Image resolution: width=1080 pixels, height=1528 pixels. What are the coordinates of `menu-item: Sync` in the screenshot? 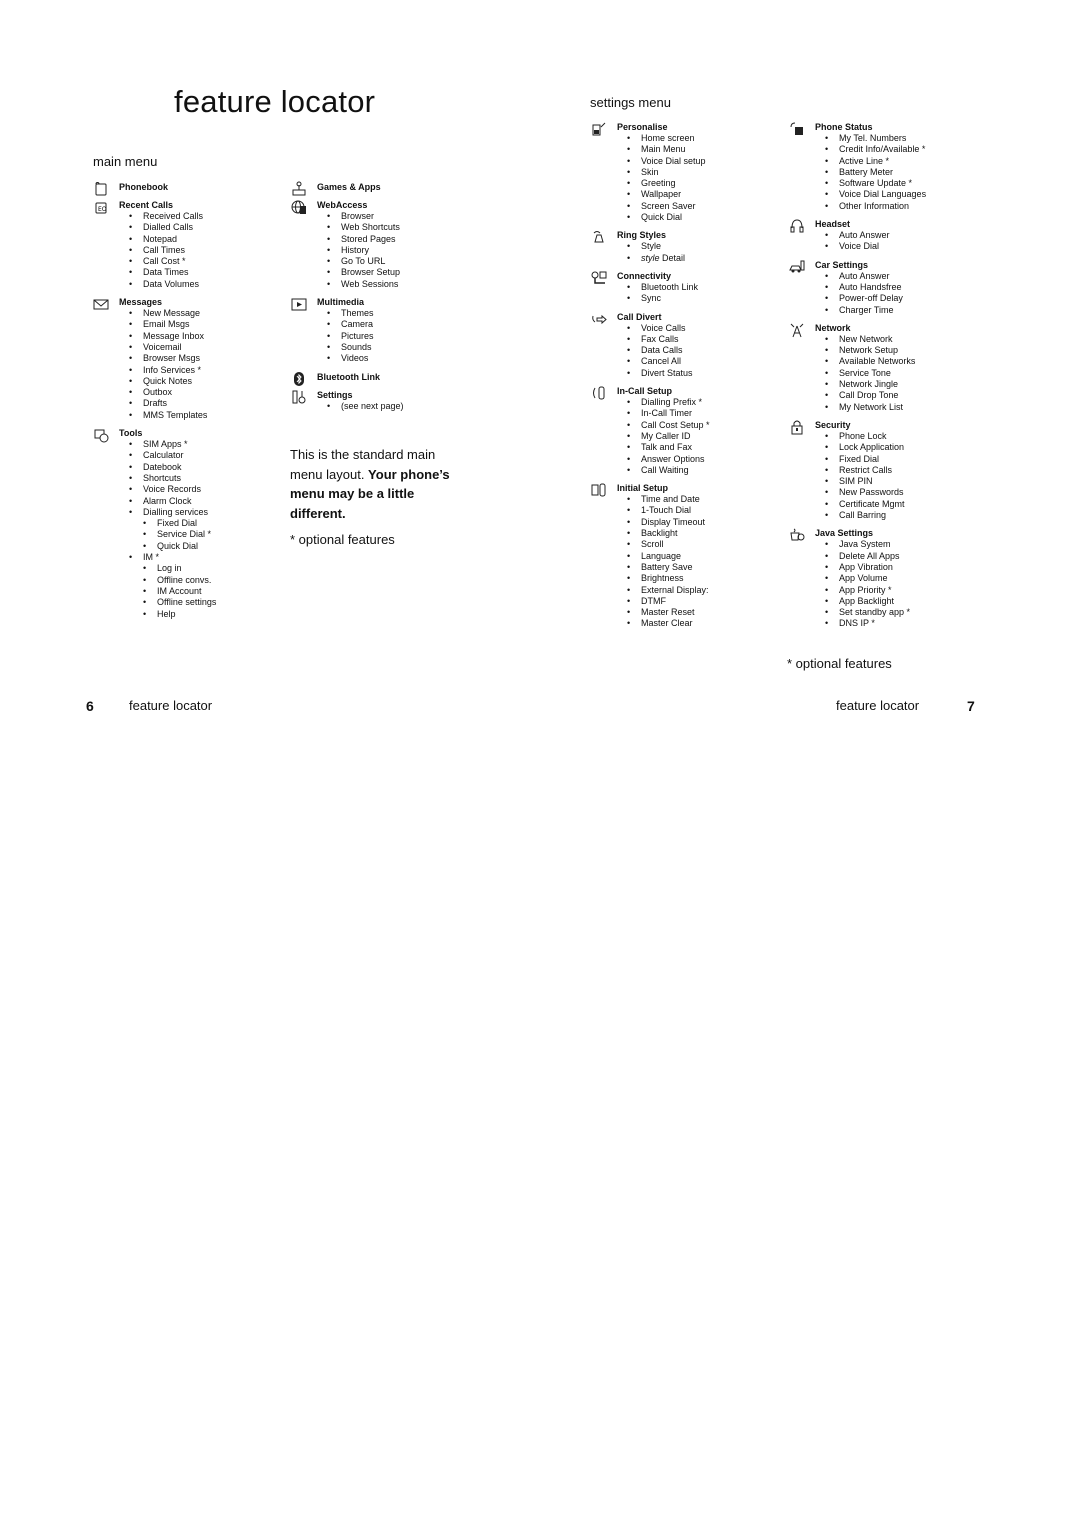 It's located at (698, 299).